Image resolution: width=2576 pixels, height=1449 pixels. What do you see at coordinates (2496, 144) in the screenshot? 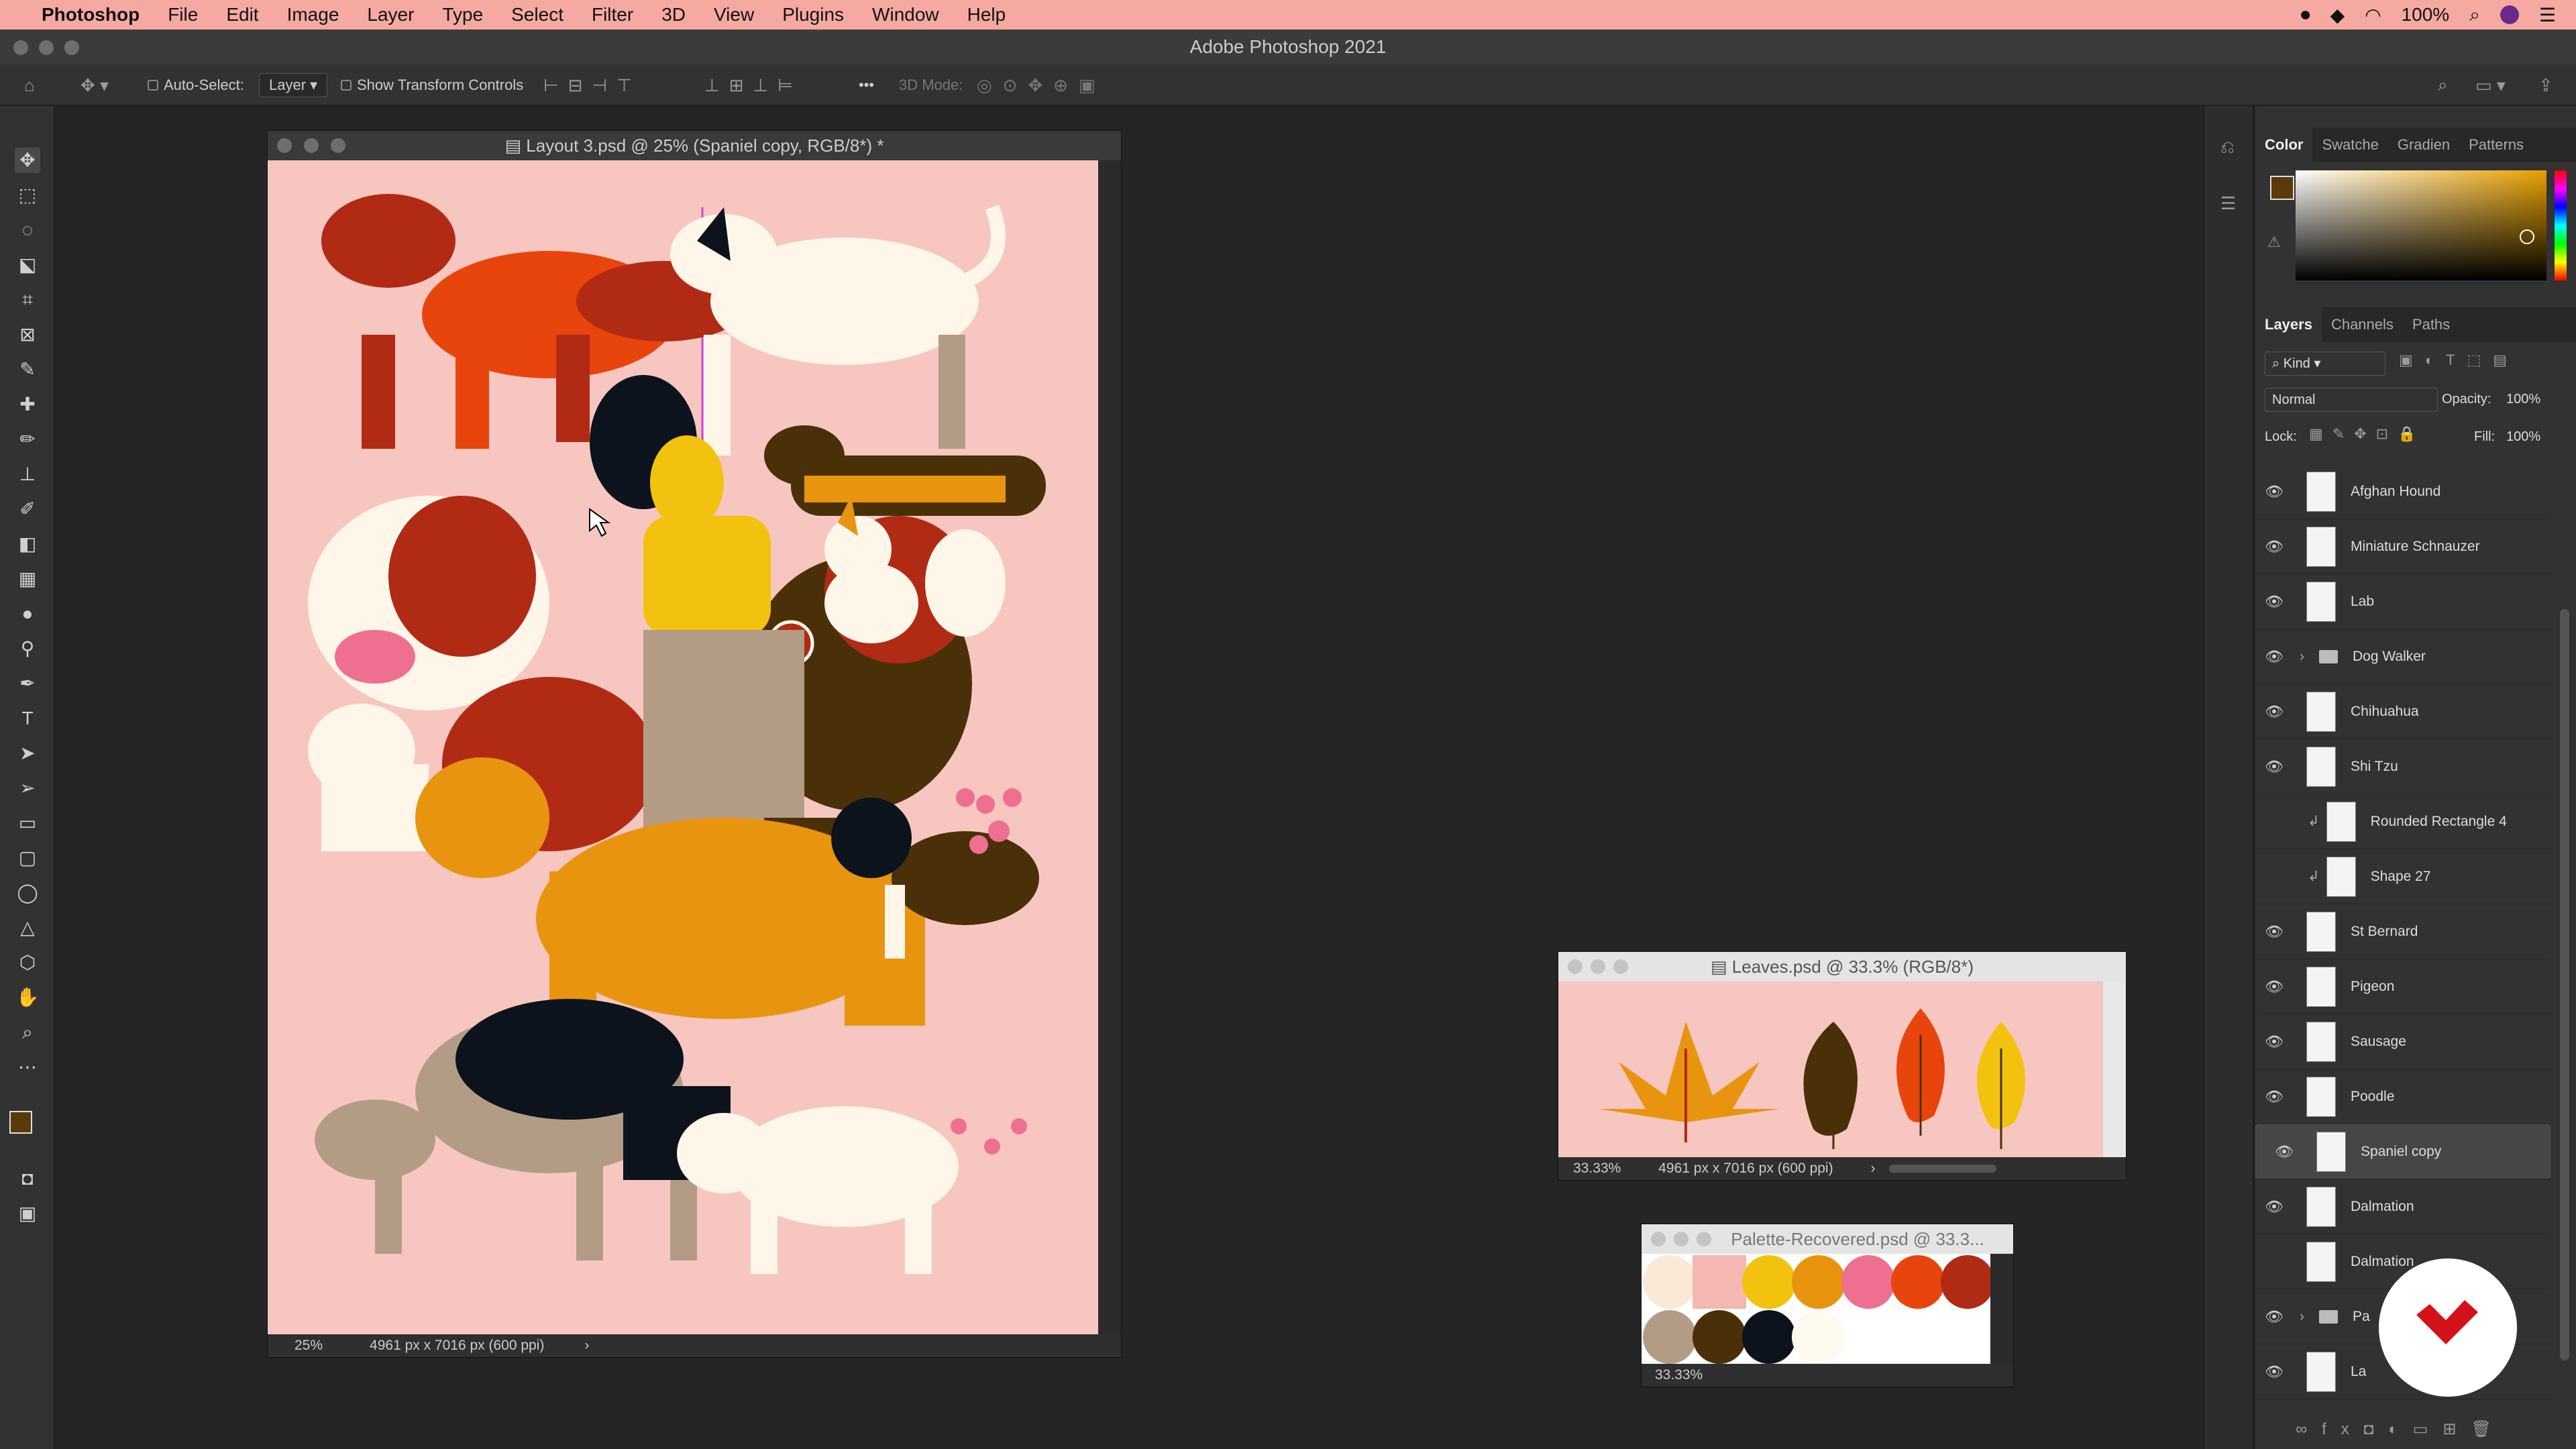
I see `tab-patterns: Patterns` at bounding box center [2496, 144].